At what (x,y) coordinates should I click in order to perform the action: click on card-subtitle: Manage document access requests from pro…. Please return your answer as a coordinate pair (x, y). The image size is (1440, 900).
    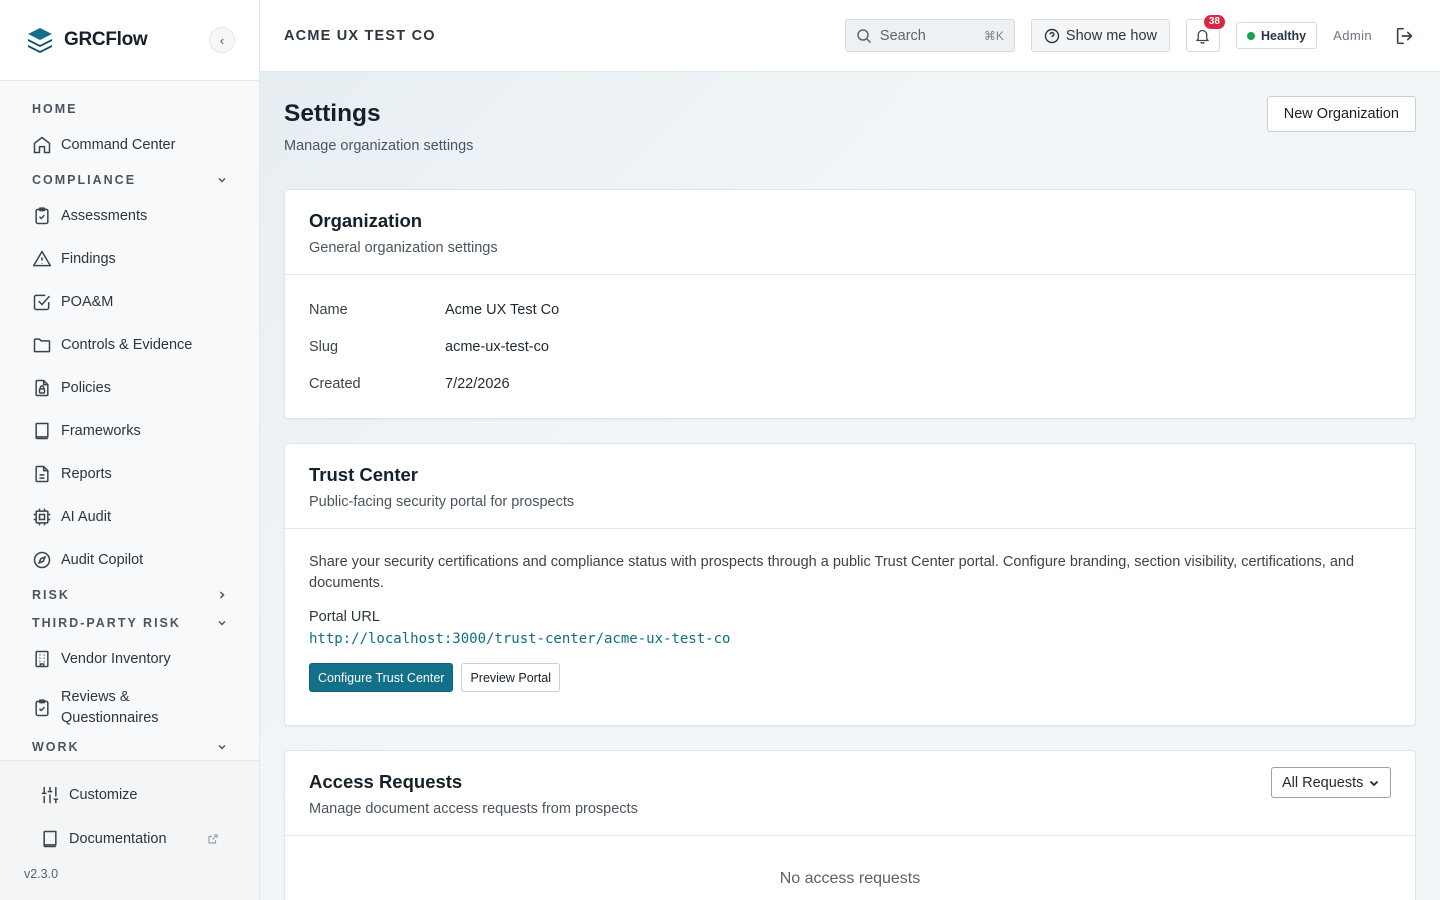
    Looking at the image, I should click on (473, 809).